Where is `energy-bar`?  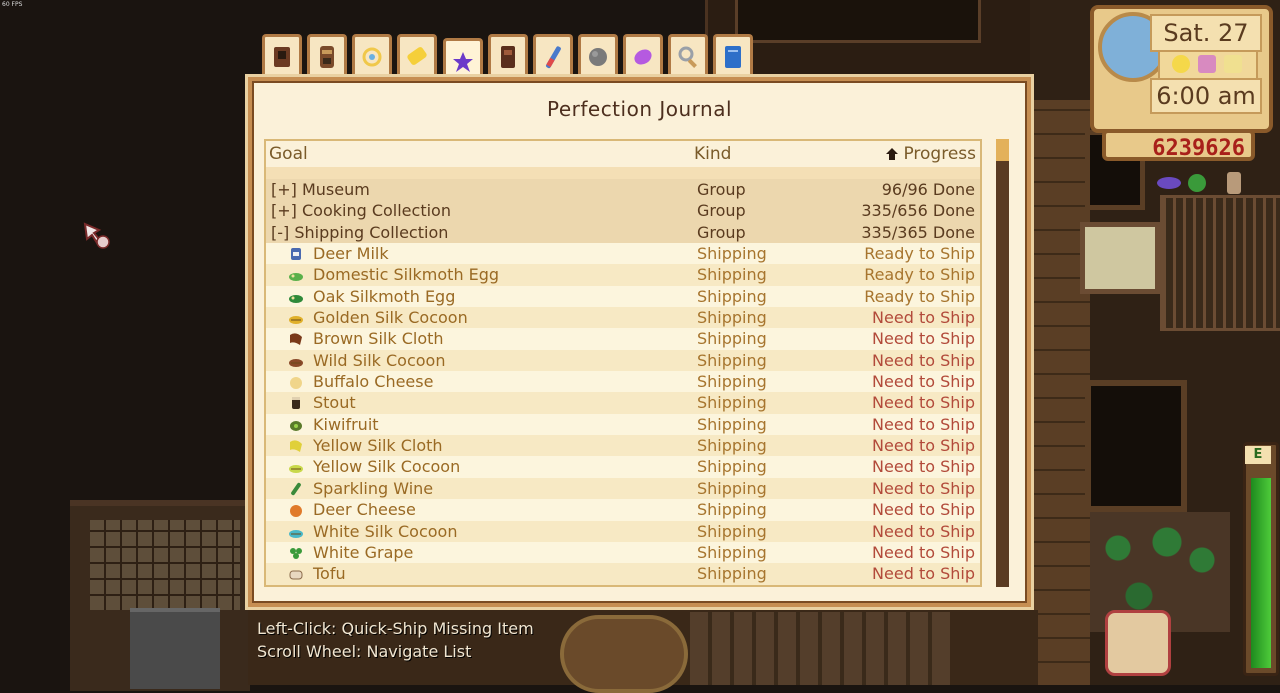
energy-bar is located at coordinates (1261, 559).